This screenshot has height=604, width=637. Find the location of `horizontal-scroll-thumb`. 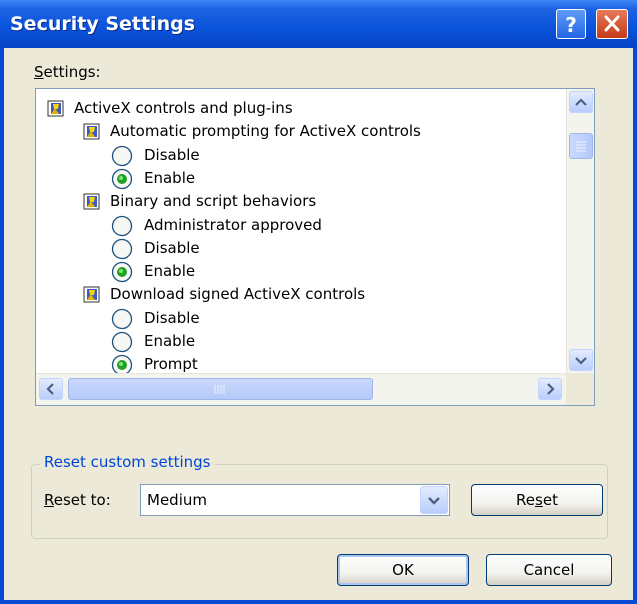

horizontal-scroll-thumb is located at coordinates (220, 389).